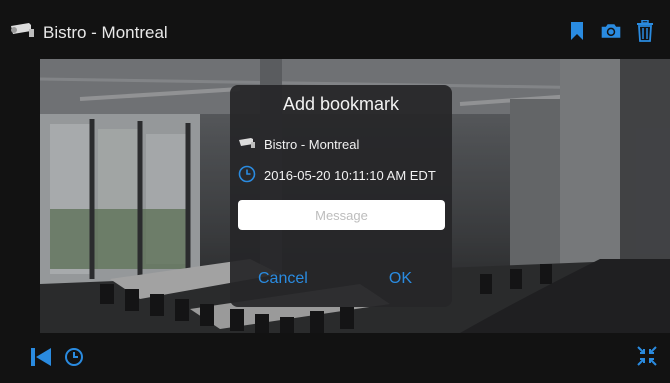 This screenshot has width=670, height=383. What do you see at coordinates (350, 175) in the screenshot?
I see `dialog-timestamp: 2016-05-20 10:11:10 AM EDT` at bounding box center [350, 175].